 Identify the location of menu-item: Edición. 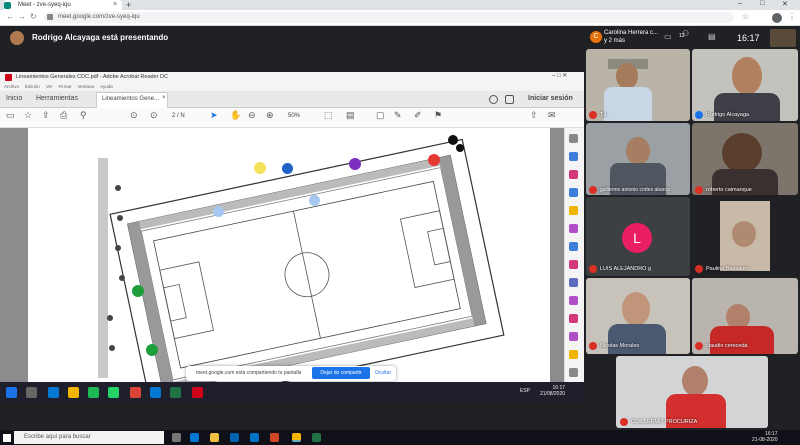
(32, 86).